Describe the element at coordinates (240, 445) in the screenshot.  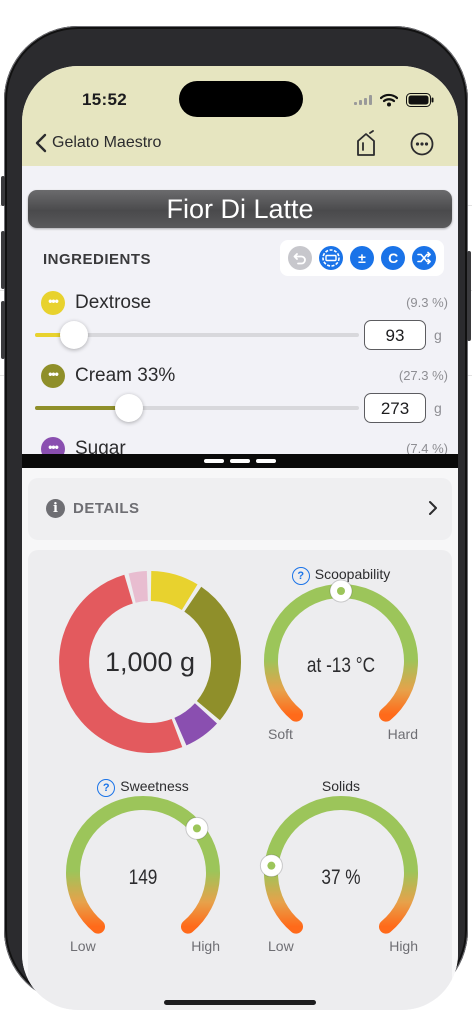
I see `ingredient-row: ••• Sugar (7.4 %) 74 g` at that location.